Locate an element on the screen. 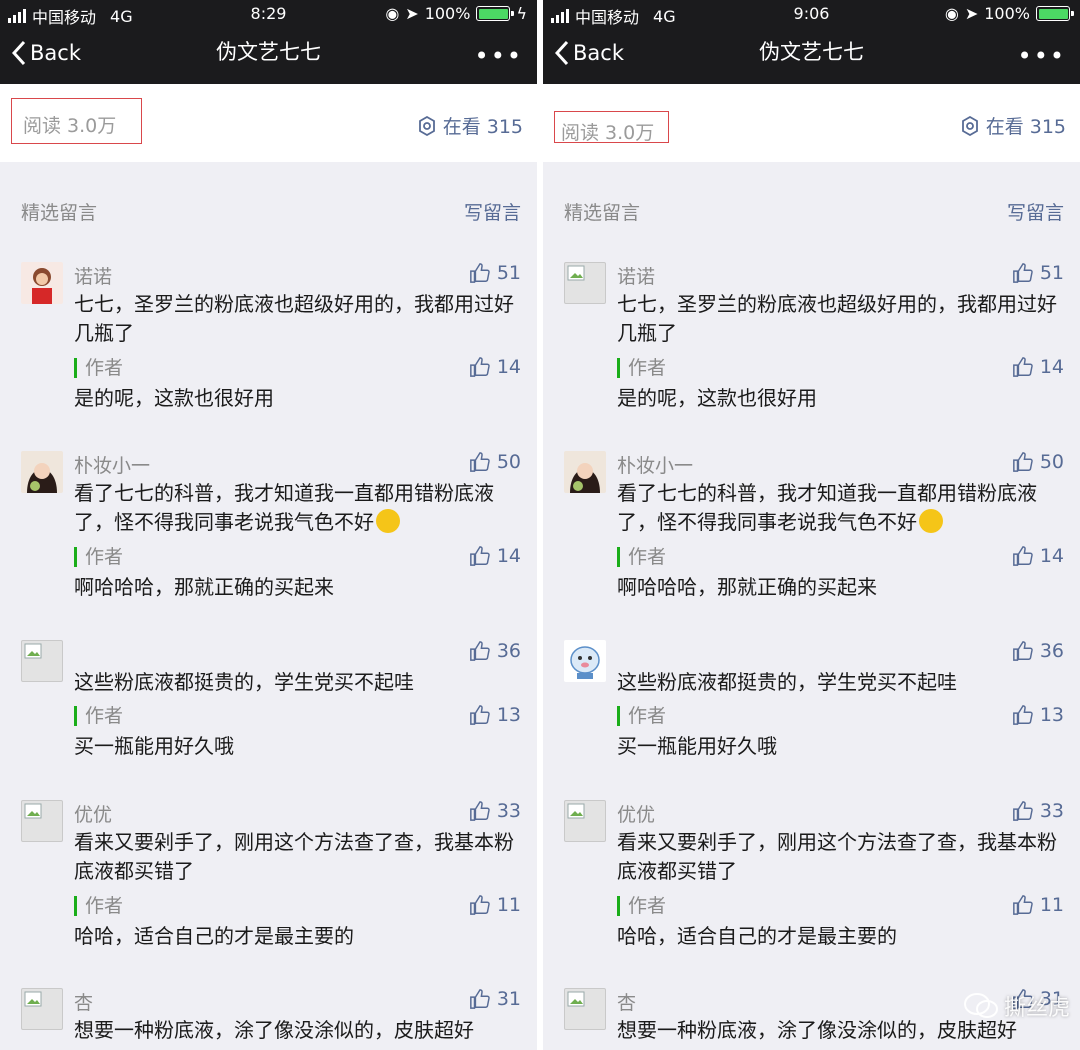  page-title: 伪文艺七七 is located at coordinates (811, 52).